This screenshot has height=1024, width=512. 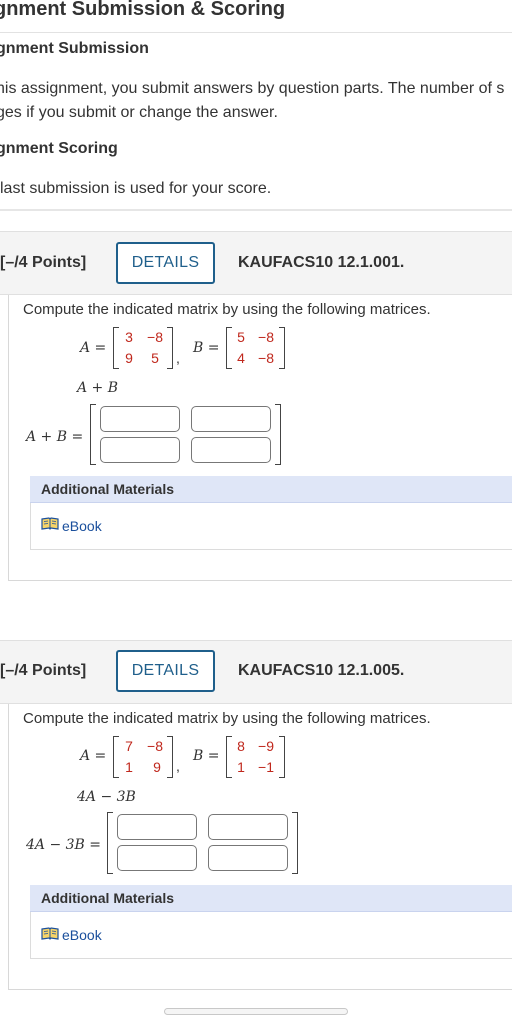 What do you see at coordinates (55, 437) in the screenshot?
I see `answer-label: A + B =` at bounding box center [55, 437].